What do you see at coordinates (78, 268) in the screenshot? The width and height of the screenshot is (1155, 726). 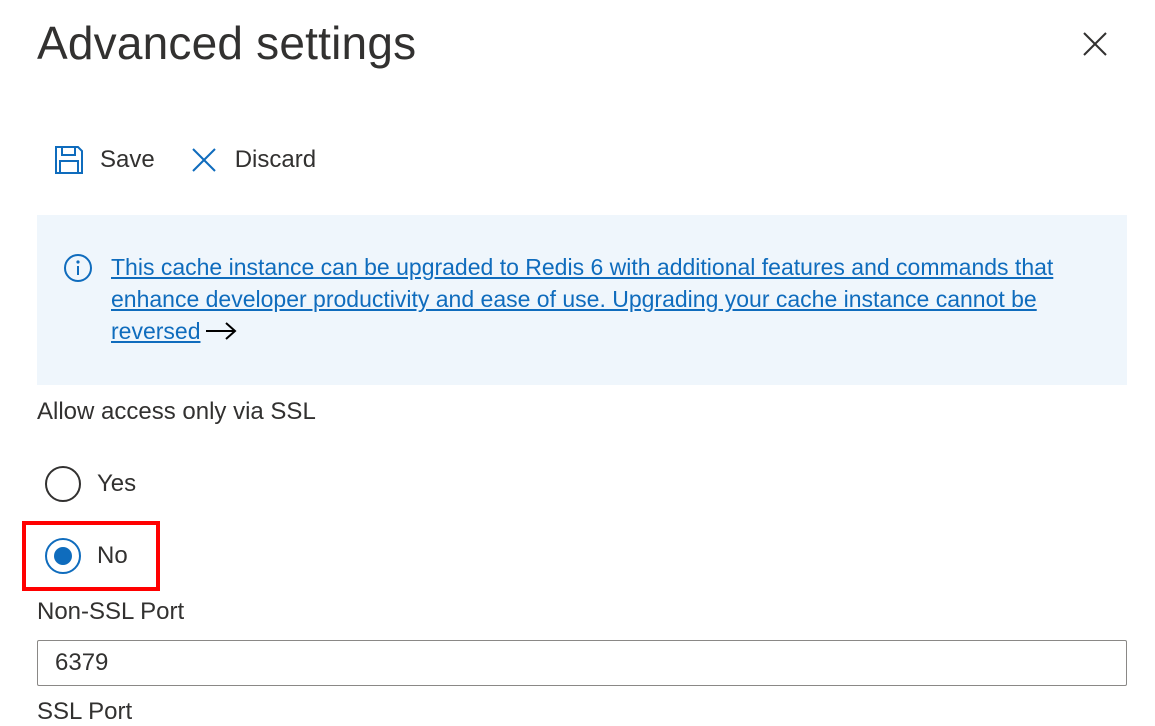 I see `info-icon` at bounding box center [78, 268].